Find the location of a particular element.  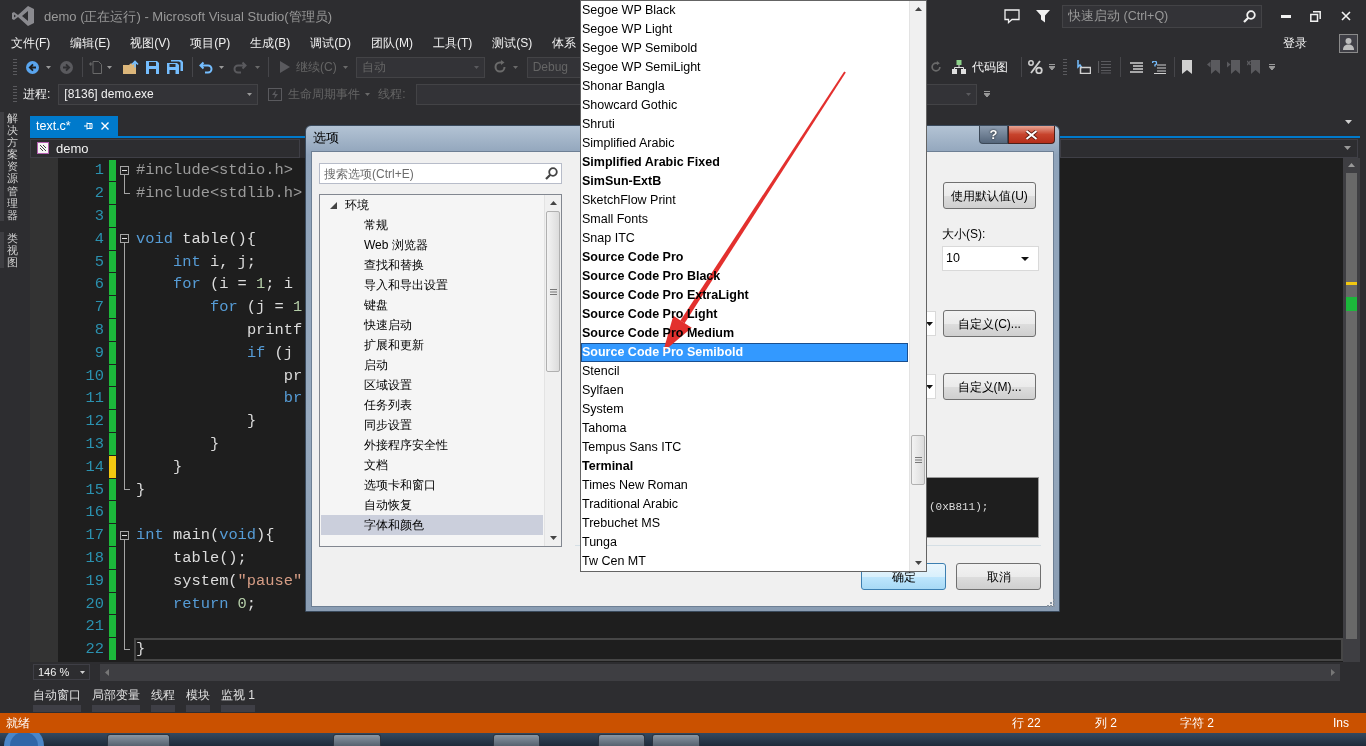

line-number: 2 is located at coordinates (99, 193).